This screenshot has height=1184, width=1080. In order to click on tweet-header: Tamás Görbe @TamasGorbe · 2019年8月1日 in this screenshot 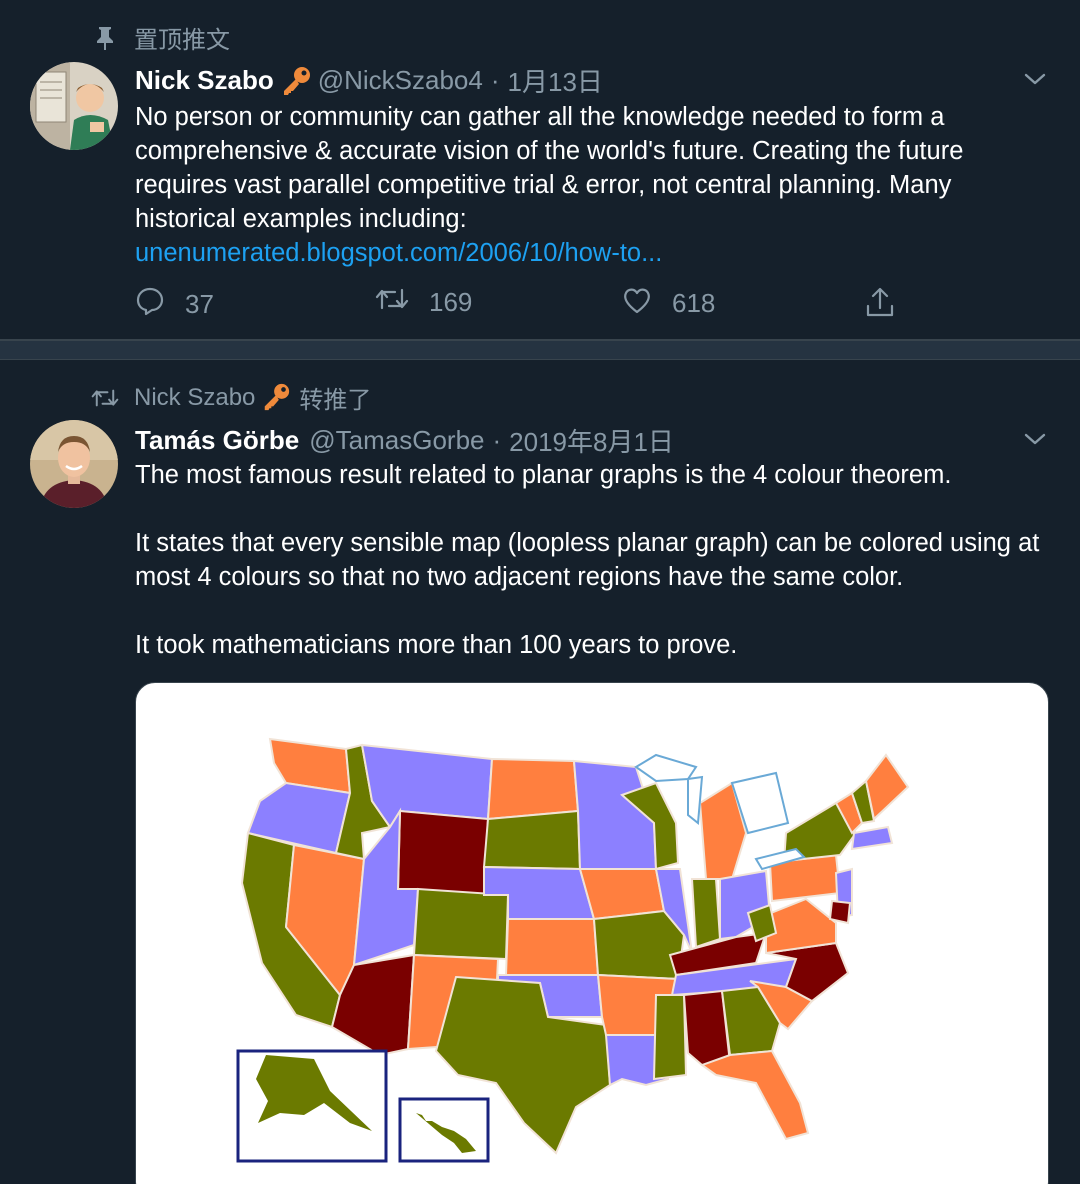, I will do `click(404, 440)`.